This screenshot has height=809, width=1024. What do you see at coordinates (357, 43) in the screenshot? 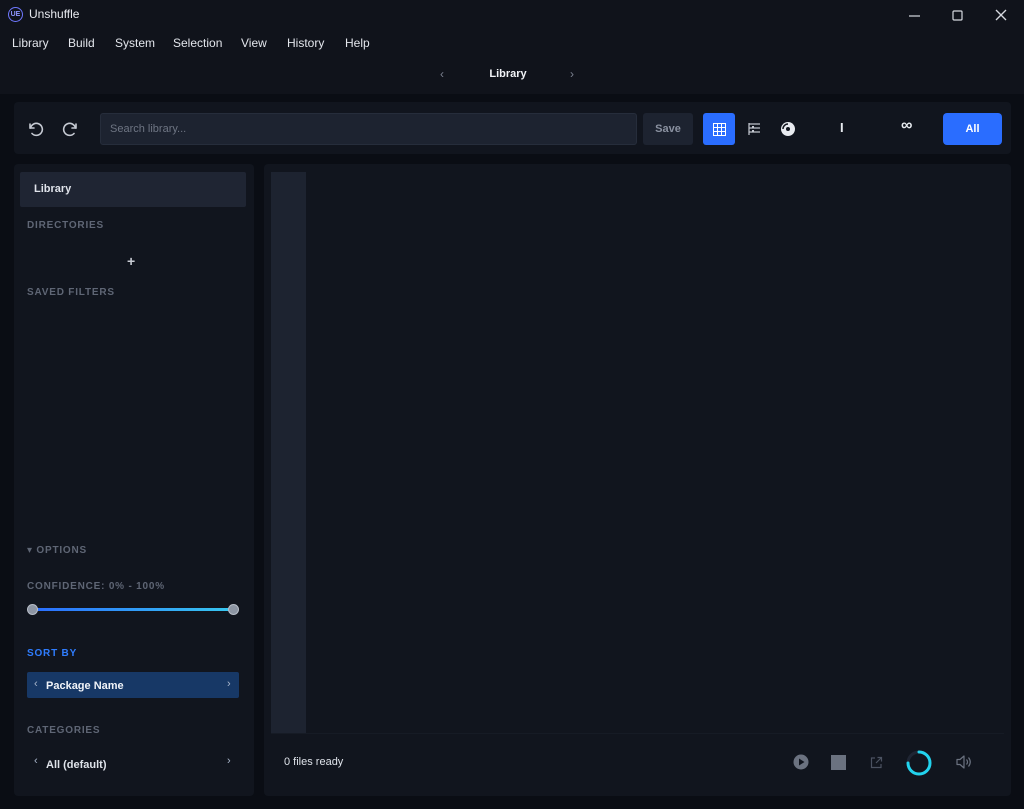
I see `menu-help: Help` at bounding box center [357, 43].